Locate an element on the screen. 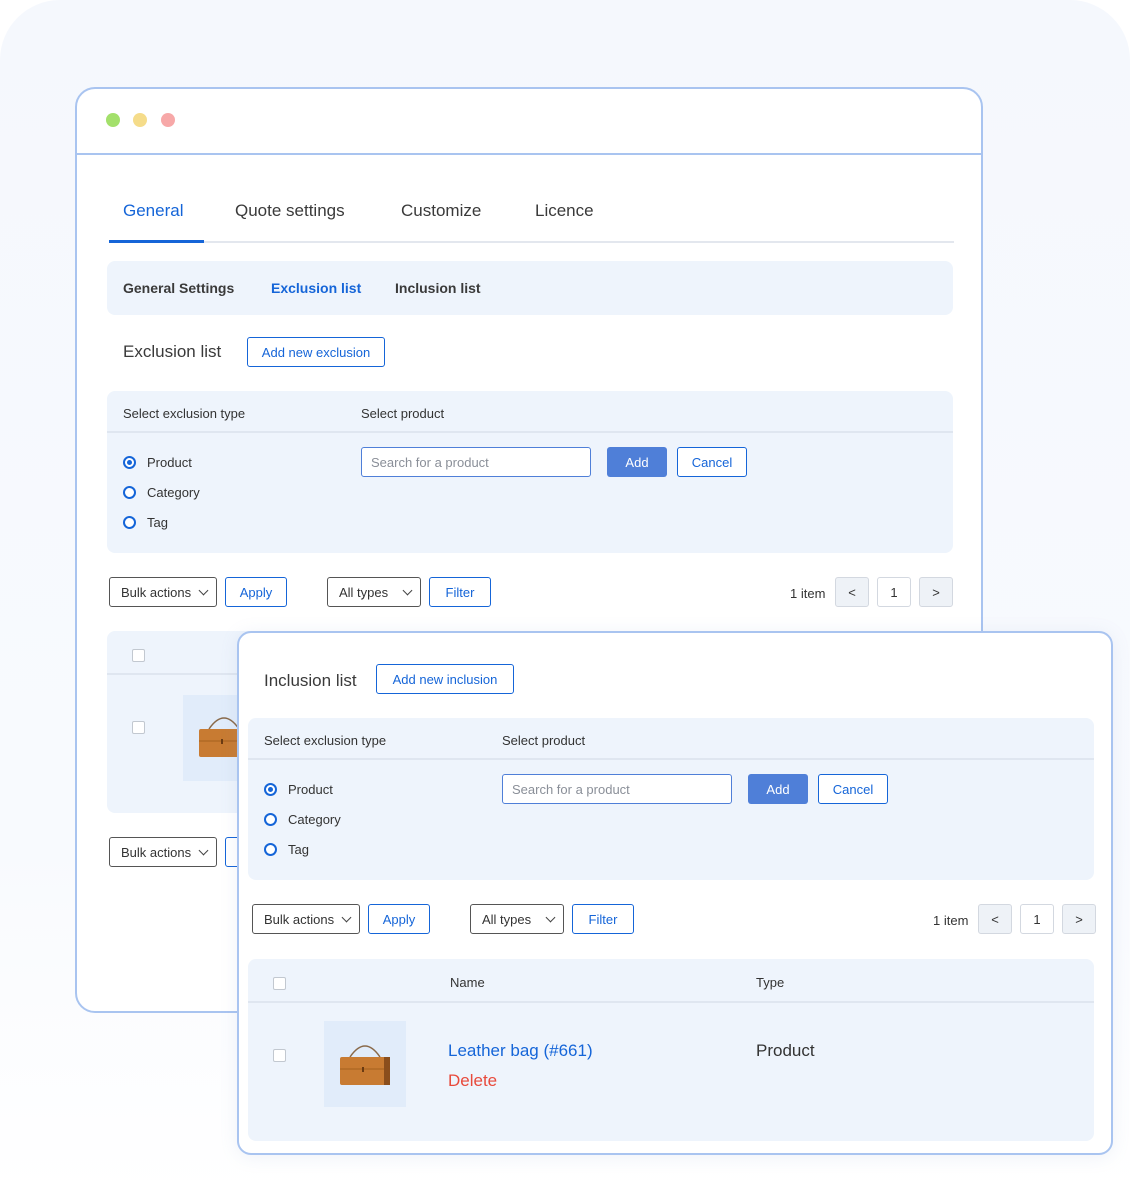 The height and width of the screenshot is (1194, 1142). inclusion-filter-button: Filter is located at coordinates (603, 919).